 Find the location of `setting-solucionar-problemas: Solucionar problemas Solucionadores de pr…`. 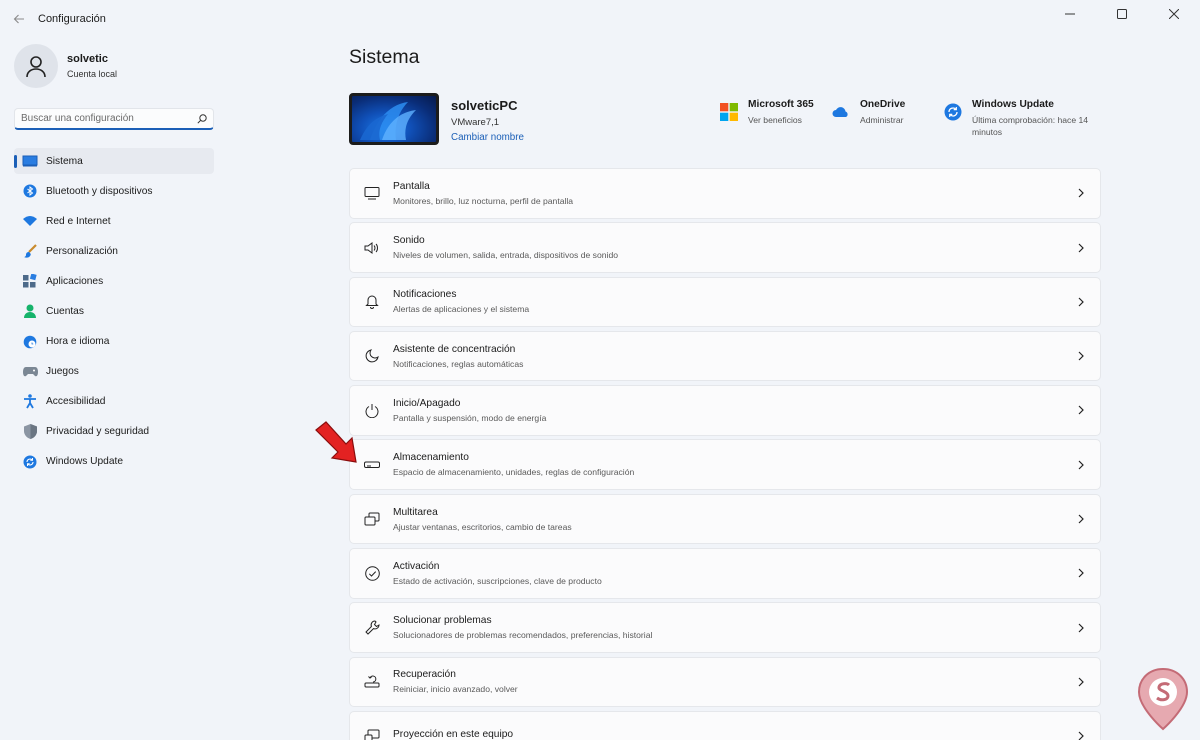

setting-solucionar-problemas: Solucionar problemas Solucionadores de pr… is located at coordinates (725, 627).